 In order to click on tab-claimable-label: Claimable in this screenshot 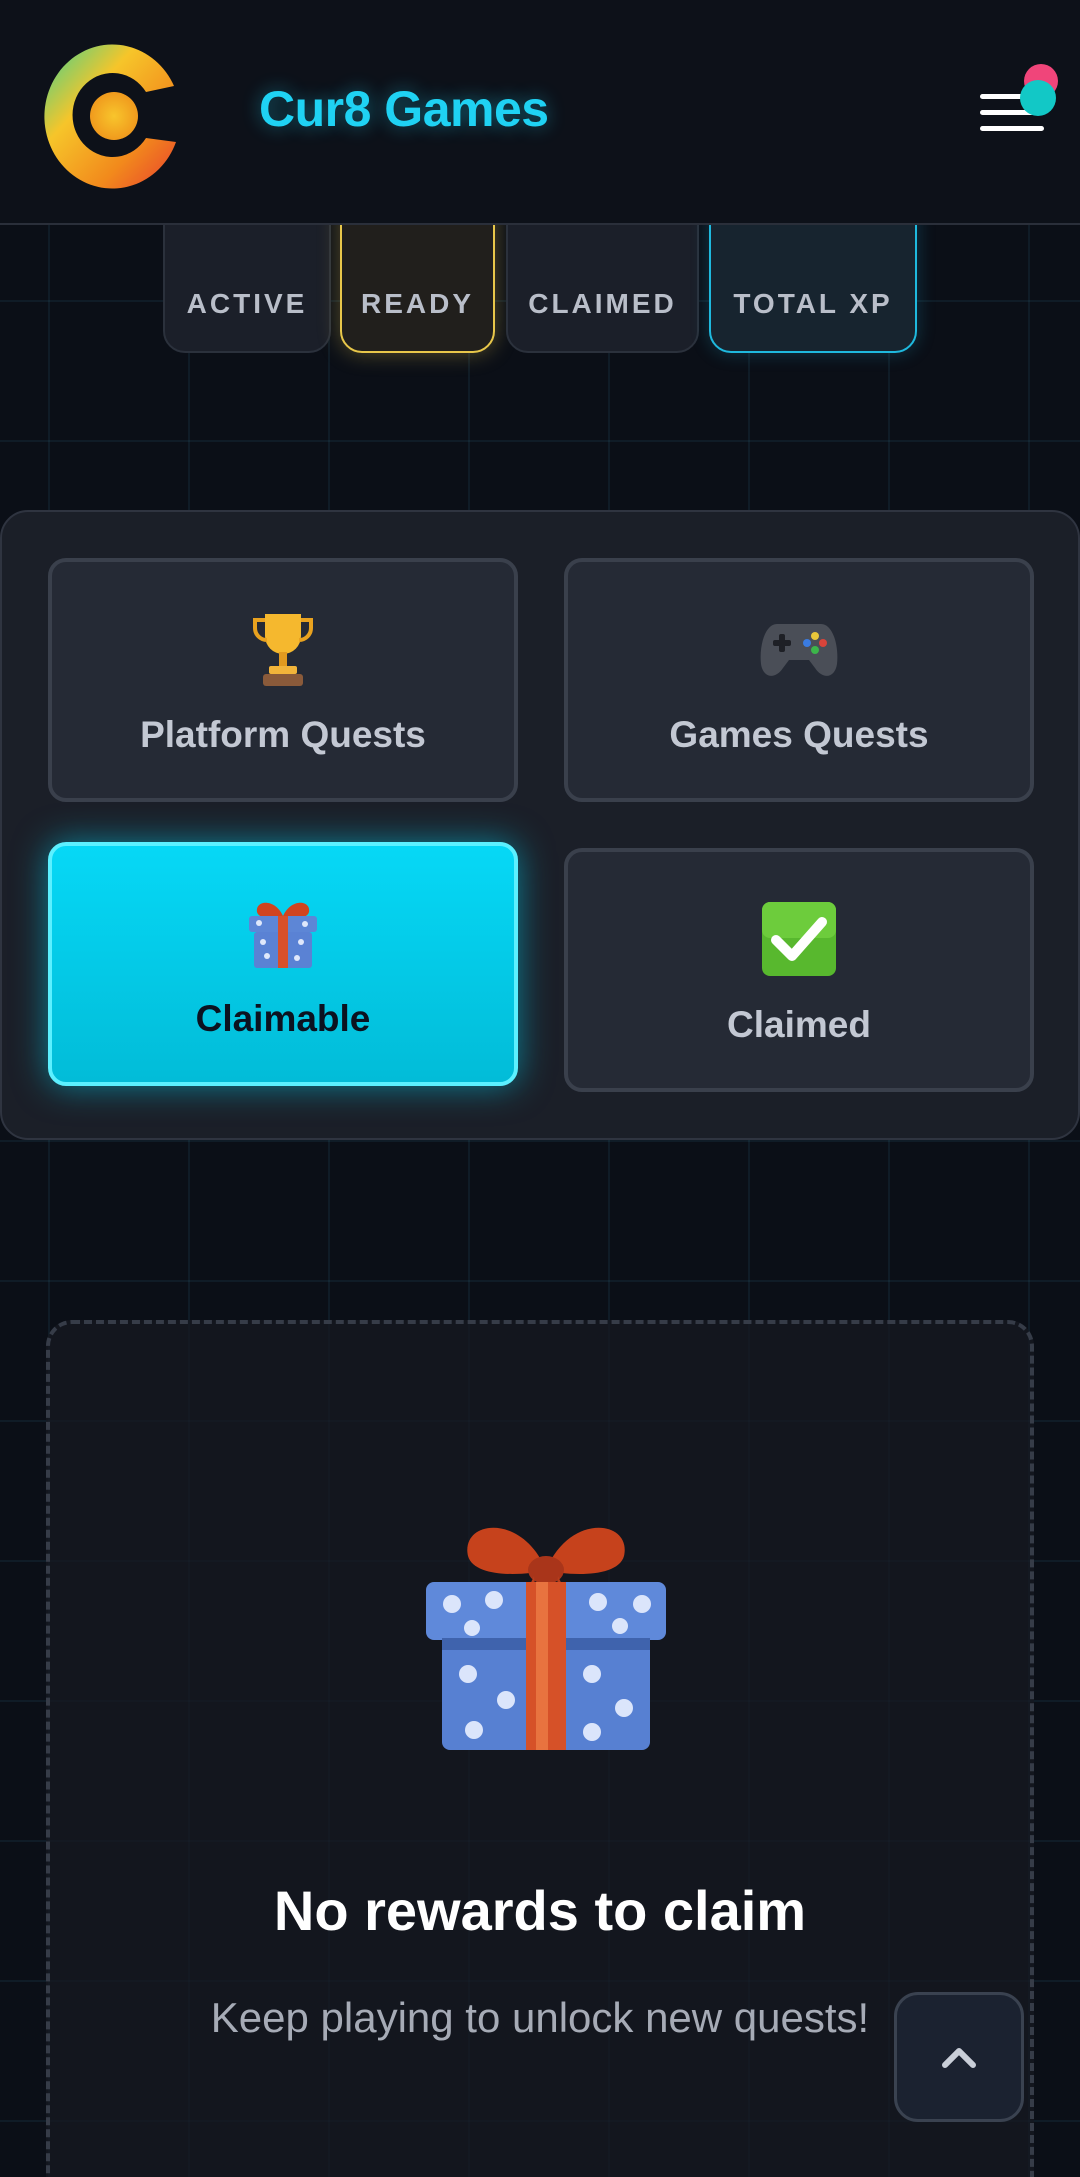, I will do `click(283, 1018)`.